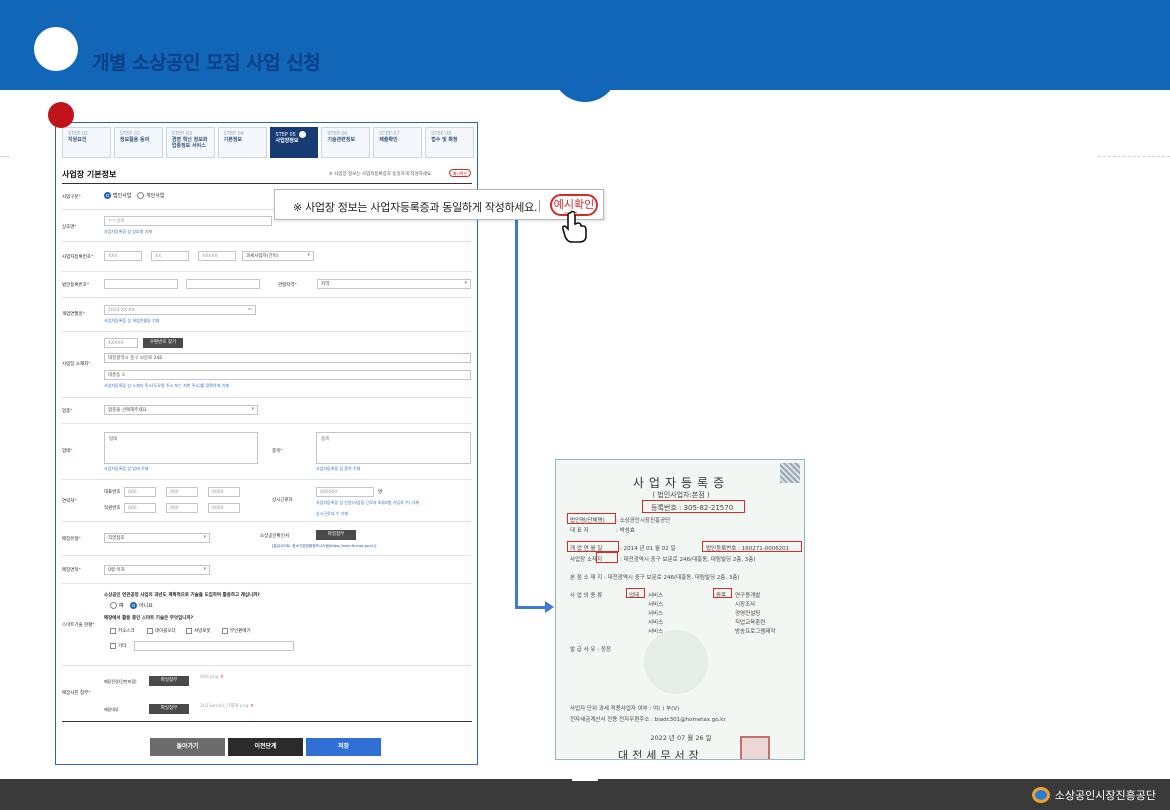 Image resolution: width=1170 pixels, height=810 pixels. I want to click on step-label: 사업장정보, so click(287, 141).